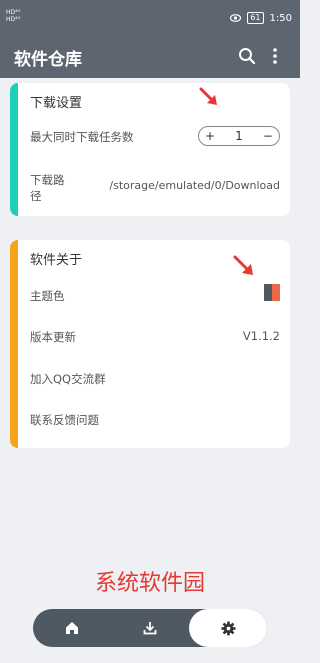 This screenshot has width=320, height=663. I want to click on more-button, so click(275, 56).